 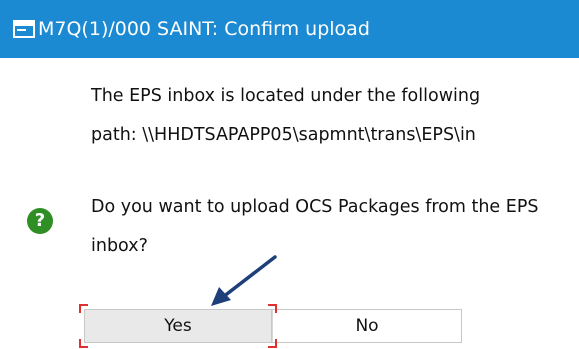 What do you see at coordinates (40, 221) in the screenshot?
I see `question-icon: ?` at bounding box center [40, 221].